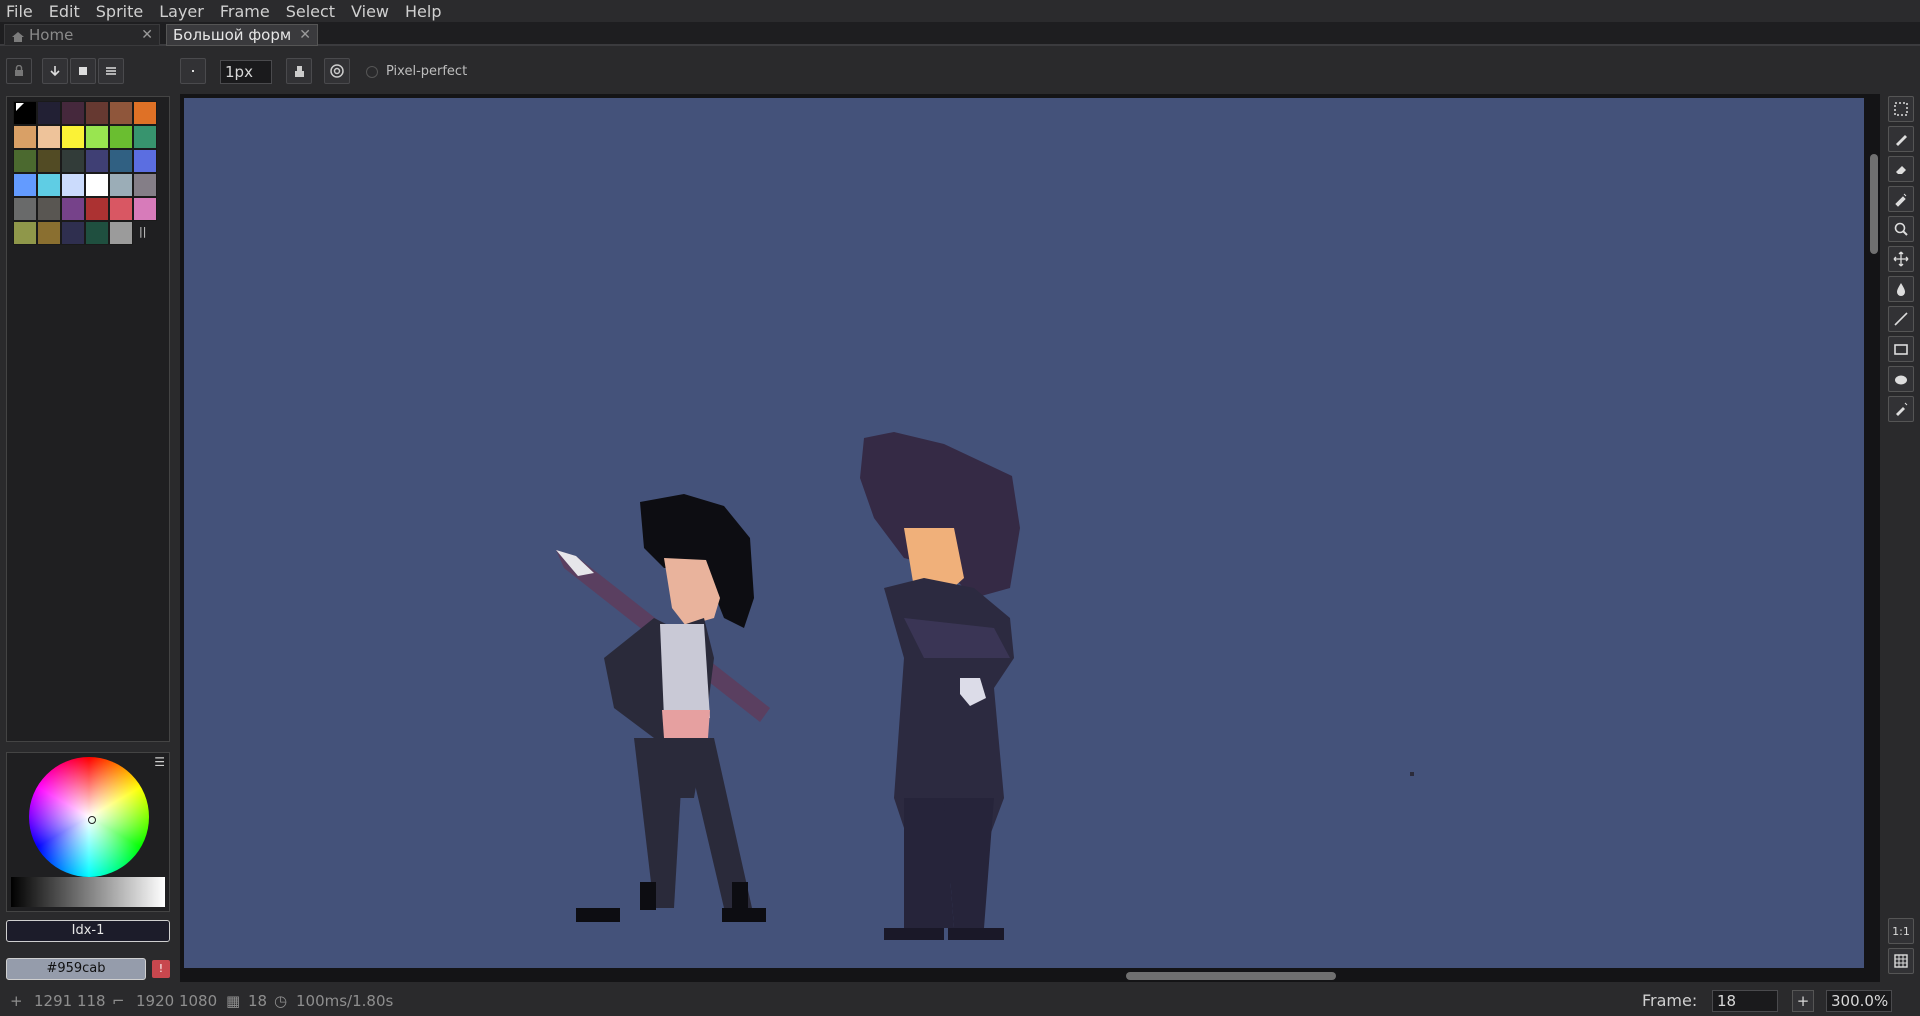 The width and height of the screenshot is (1920, 1016). I want to click on lock-palette-button, so click(19, 71).